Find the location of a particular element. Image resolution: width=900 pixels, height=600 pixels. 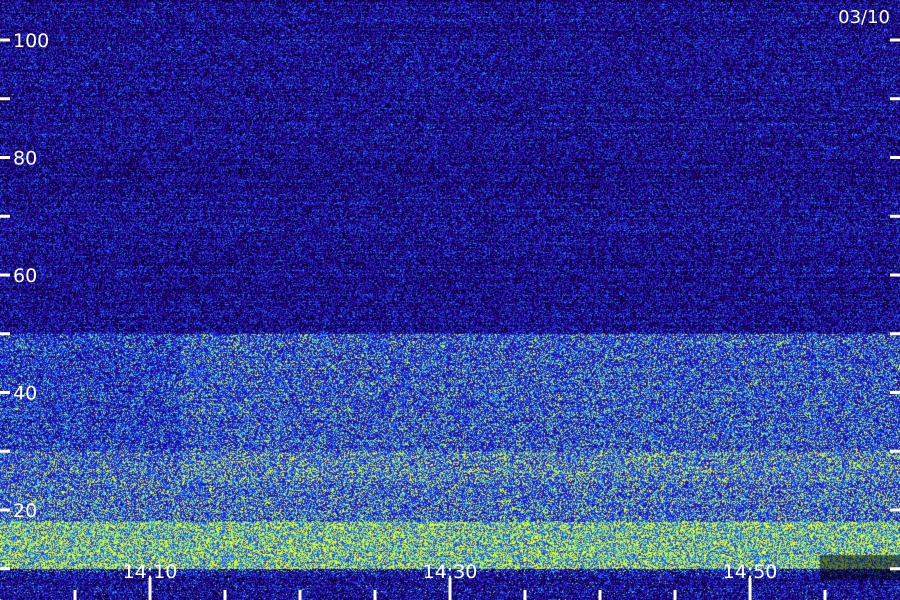

x-axis: 14:10 14:30 14:50 is located at coordinates (450, 580).